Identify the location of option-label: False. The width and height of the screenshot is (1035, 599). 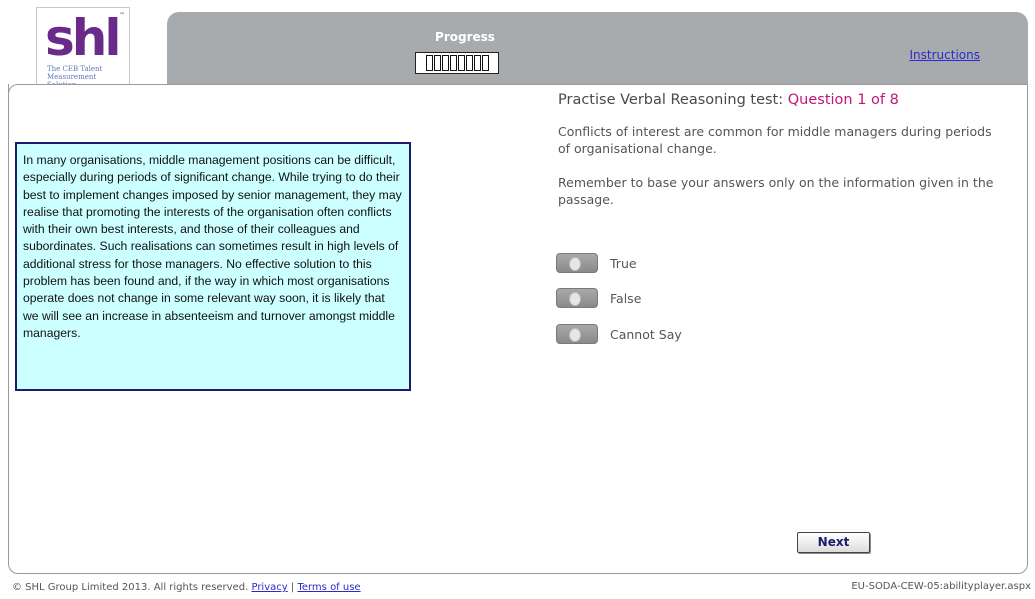
(626, 298).